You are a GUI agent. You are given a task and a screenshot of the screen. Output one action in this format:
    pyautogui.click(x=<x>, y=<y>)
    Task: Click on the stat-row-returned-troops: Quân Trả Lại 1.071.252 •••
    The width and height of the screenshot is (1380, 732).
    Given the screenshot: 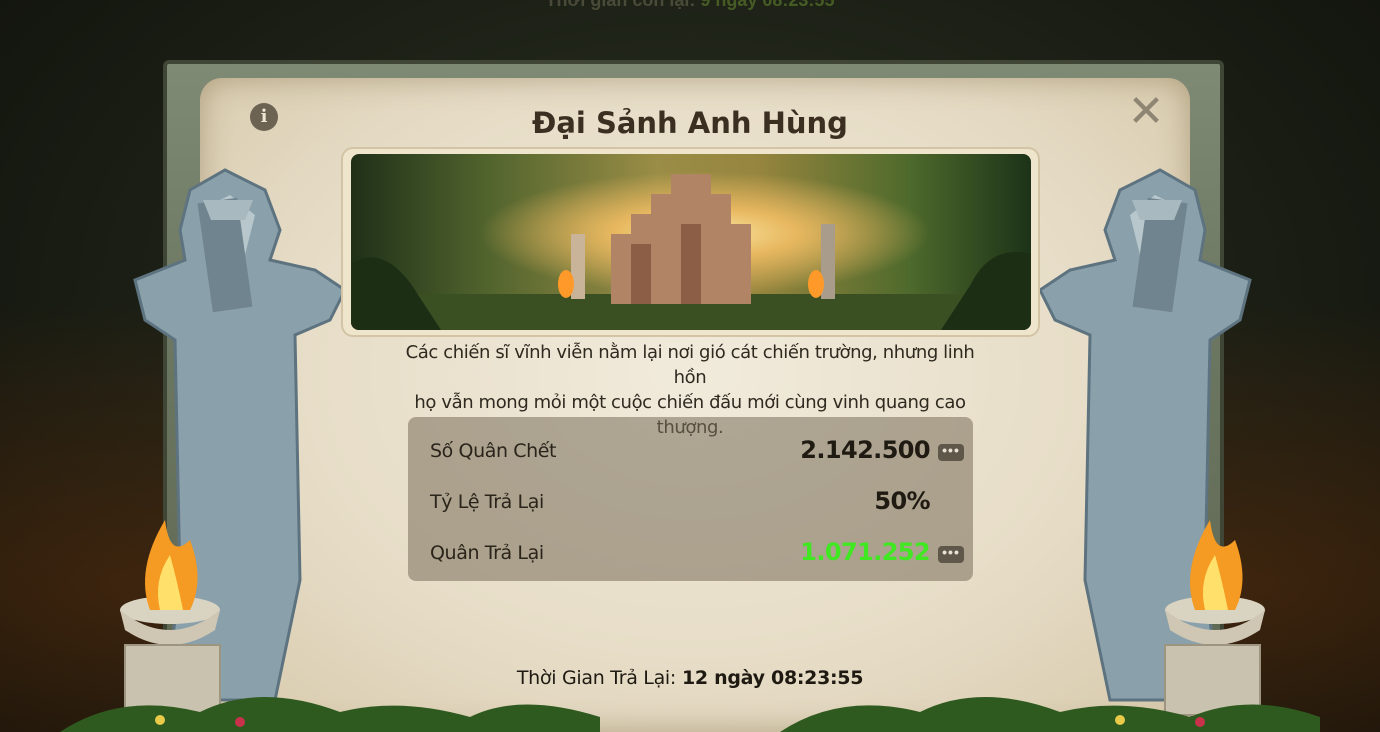 What is the action you would take?
    pyautogui.click(x=690, y=552)
    